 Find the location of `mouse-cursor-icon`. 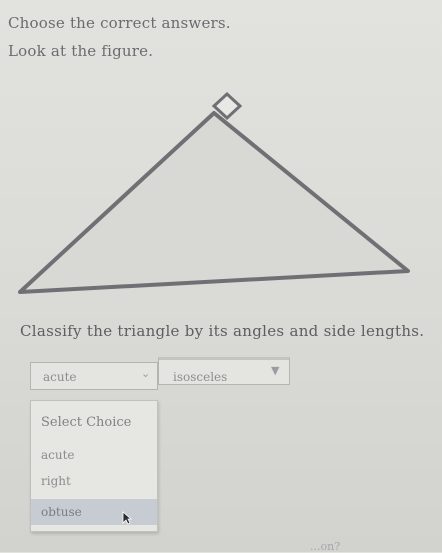

mouse-cursor-icon is located at coordinates (127, 518).